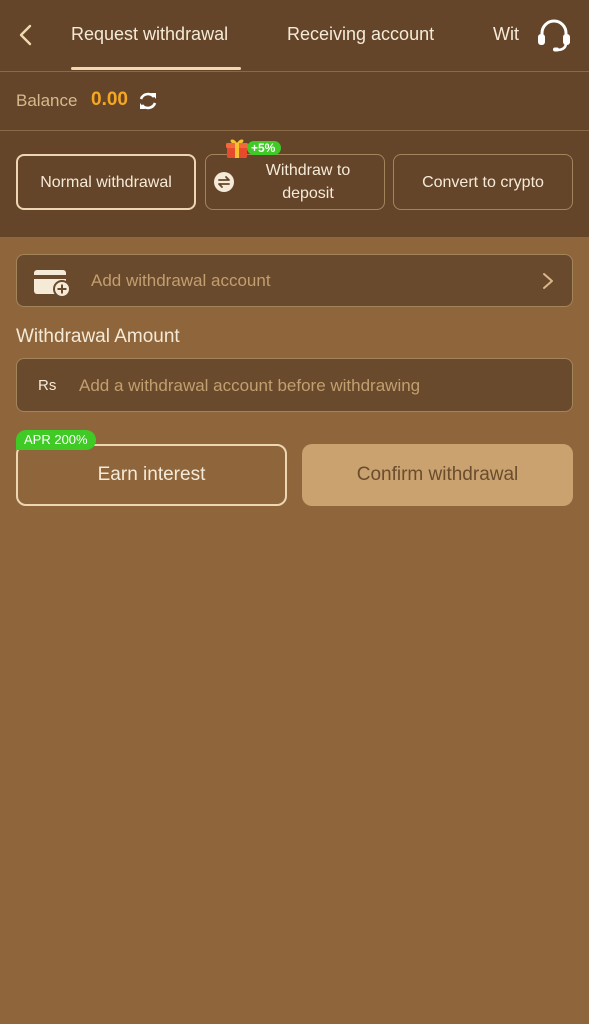 Image resolution: width=589 pixels, height=1024 pixels. What do you see at coordinates (294, 101) in the screenshot?
I see `balance-row: Balance 0.00` at bounding box center [294, 101].